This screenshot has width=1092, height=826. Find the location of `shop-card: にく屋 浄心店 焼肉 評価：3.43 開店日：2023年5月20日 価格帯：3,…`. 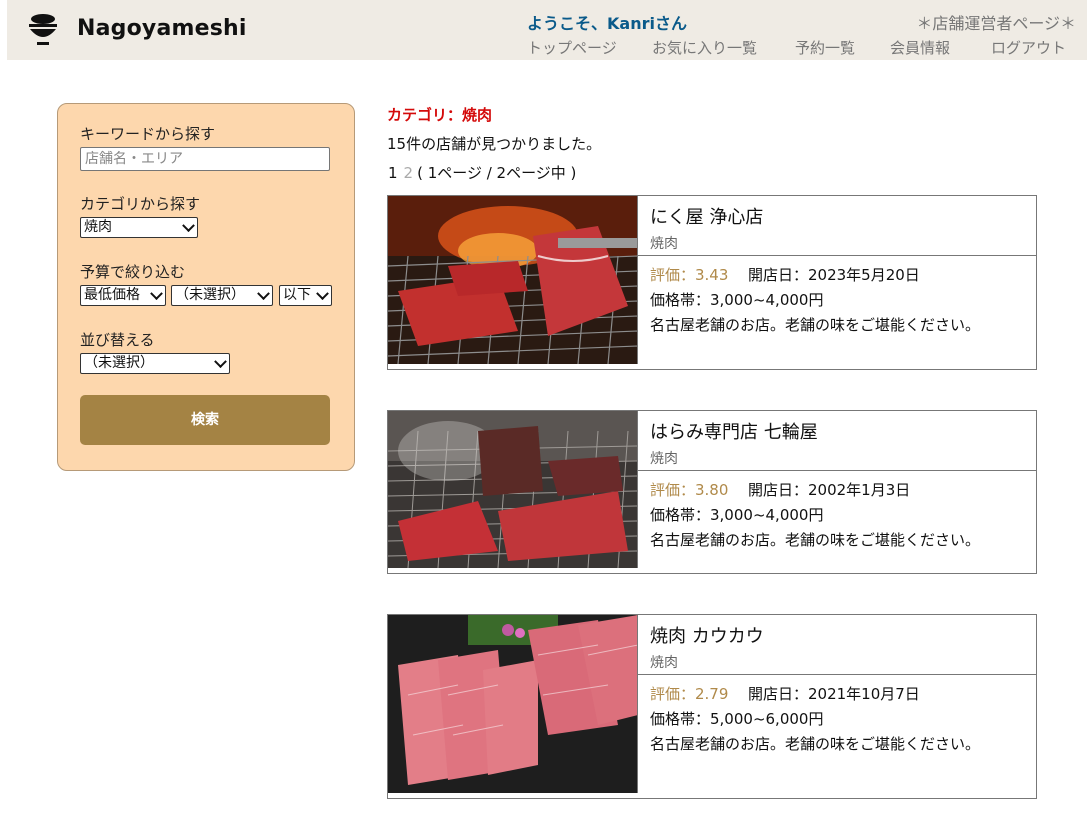

shop-card: にく屋 浄心店 焼肉 評価：3.43 開店日：2023年5月20日 価格帯：3,… is located at coordinates (712, 282).